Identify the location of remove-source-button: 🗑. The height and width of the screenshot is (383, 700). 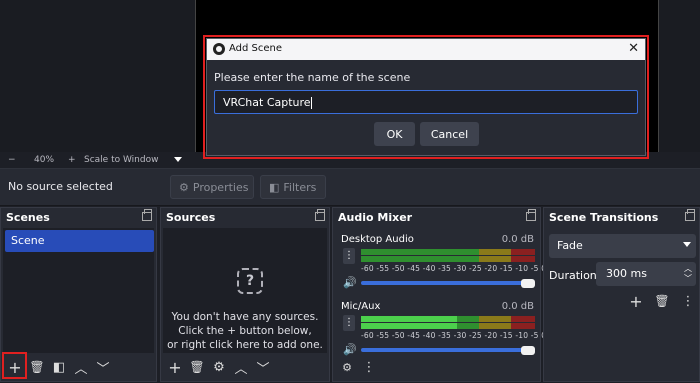
(197, 367).